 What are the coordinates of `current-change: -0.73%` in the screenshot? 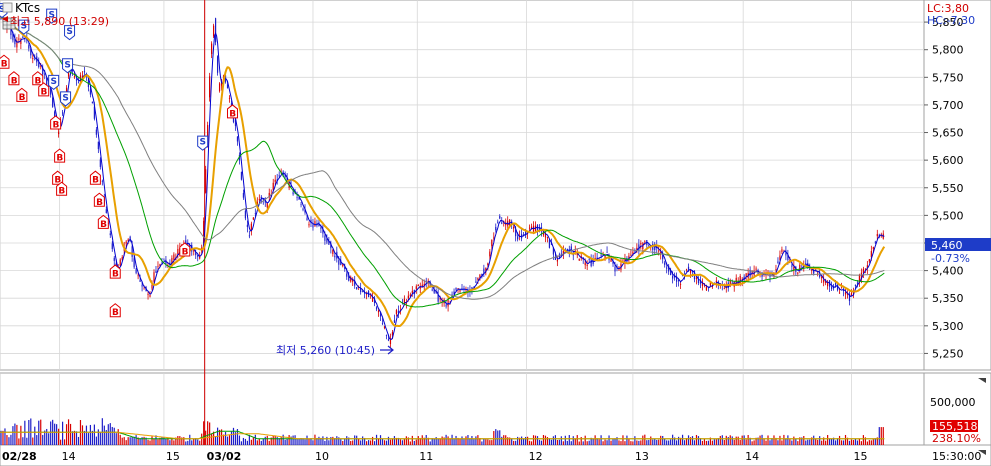 It's located at (950, 258).